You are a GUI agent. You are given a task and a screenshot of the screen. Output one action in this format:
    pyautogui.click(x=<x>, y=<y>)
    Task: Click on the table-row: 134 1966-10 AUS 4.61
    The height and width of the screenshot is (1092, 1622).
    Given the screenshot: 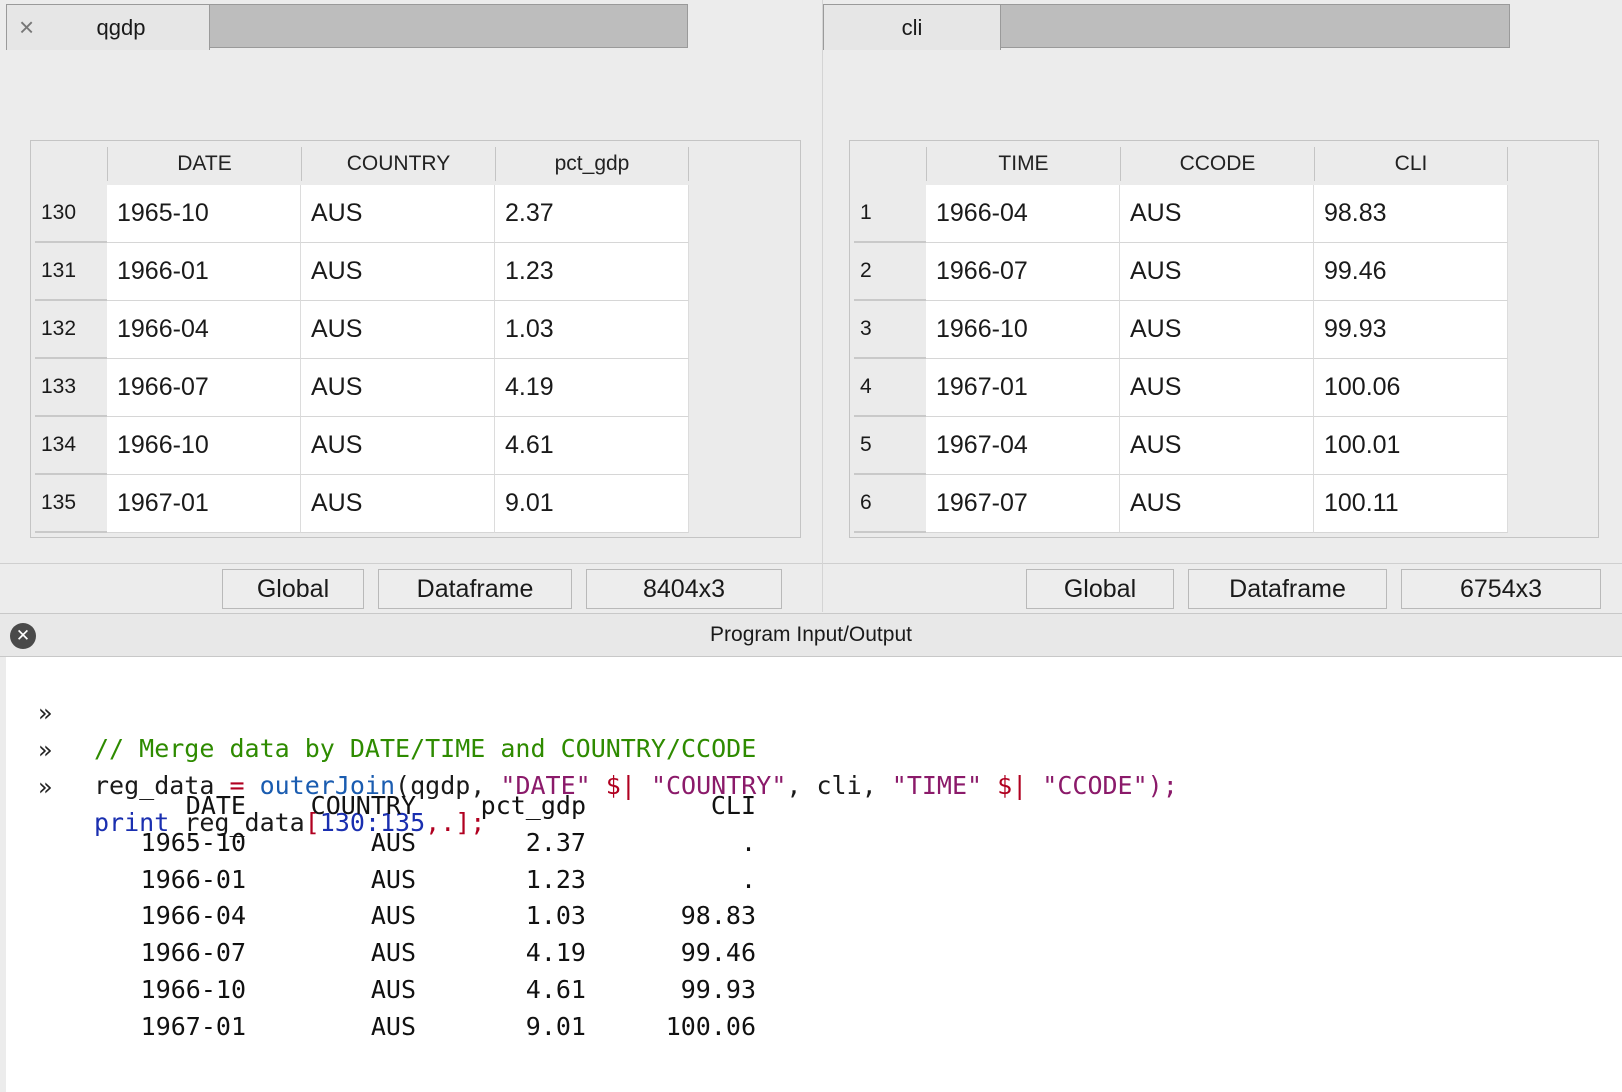 What is the action you would take?
    pyautogui.click(x=415, y=447)
    